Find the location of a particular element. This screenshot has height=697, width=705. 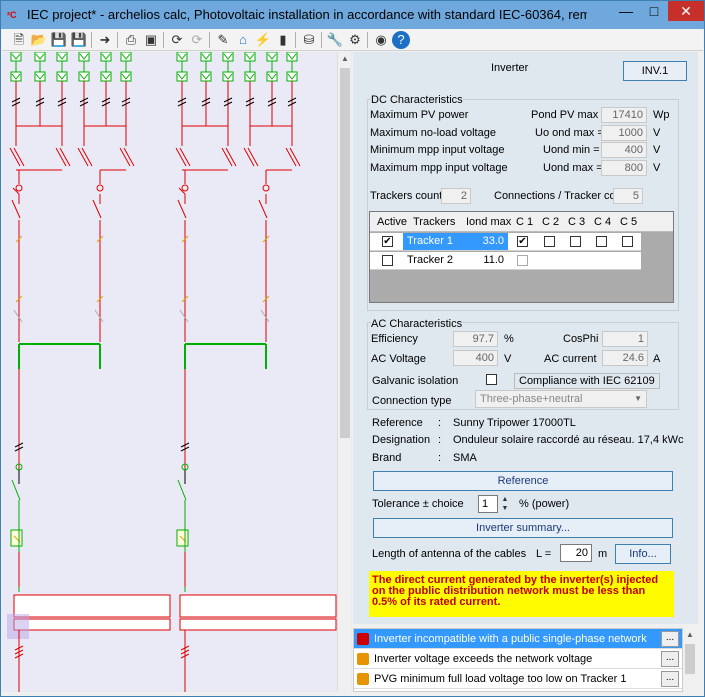

tools-icon: 🔧 is located at coordinates (335, 40).